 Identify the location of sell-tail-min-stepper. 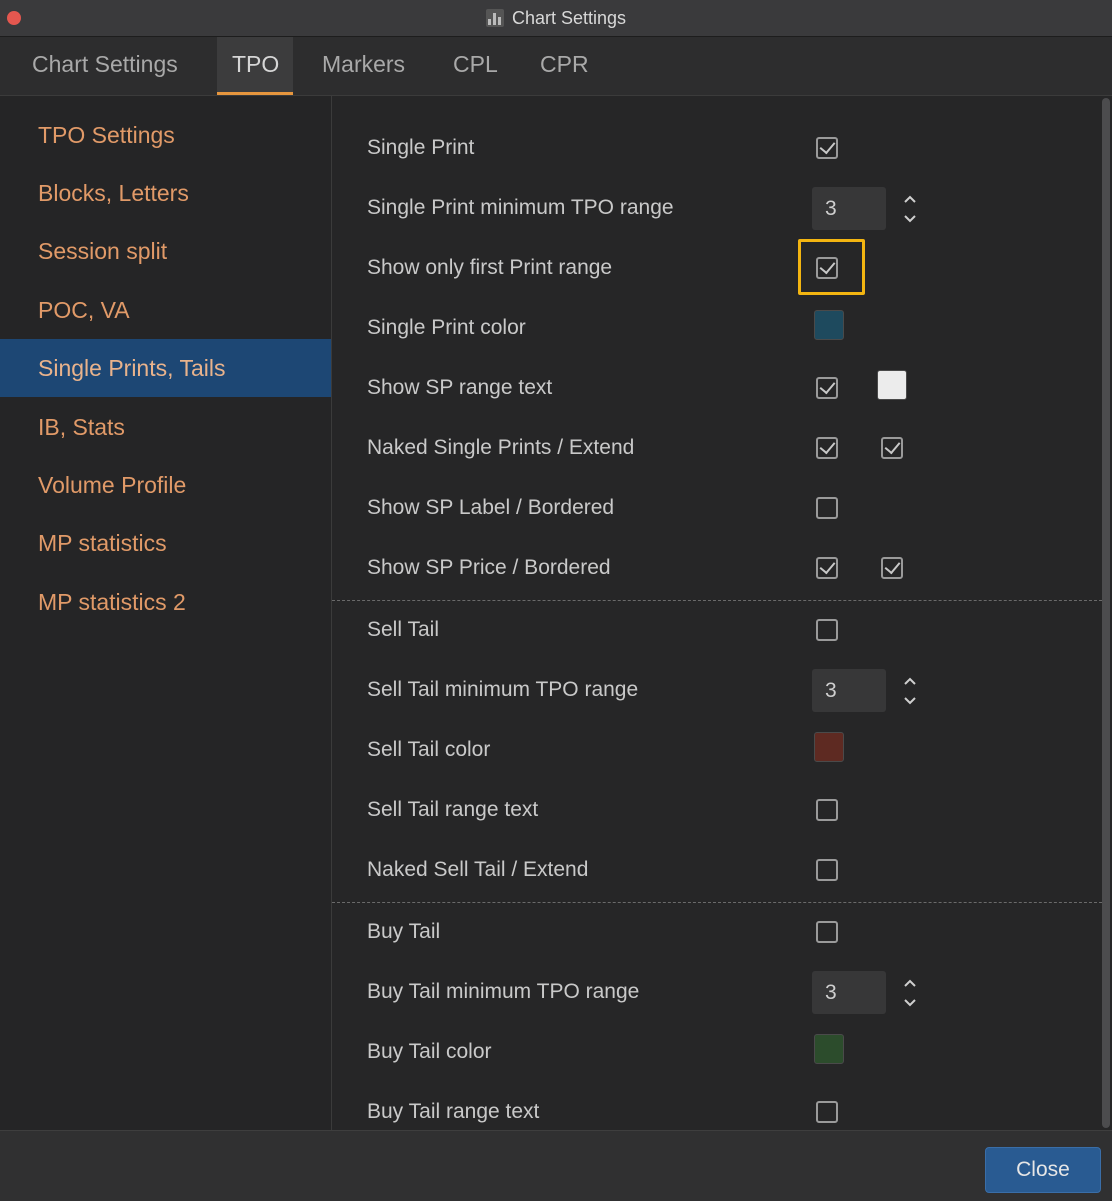
(910, 691).